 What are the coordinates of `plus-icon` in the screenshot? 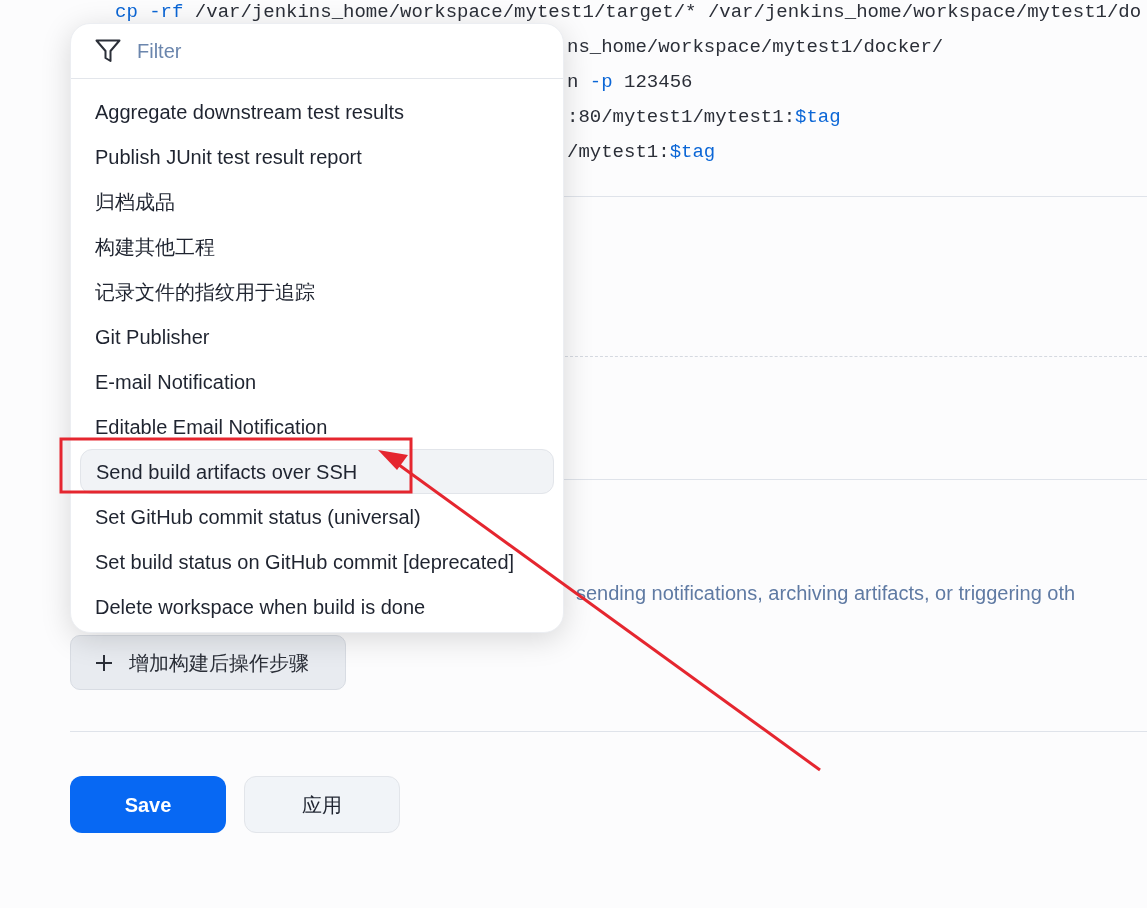 It's located at (104, 662).